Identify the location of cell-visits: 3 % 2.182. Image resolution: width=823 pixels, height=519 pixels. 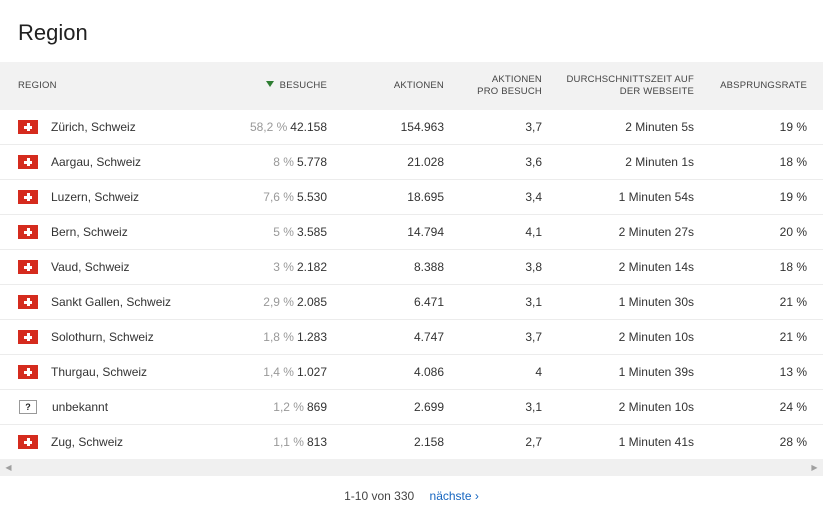
(278, 267).